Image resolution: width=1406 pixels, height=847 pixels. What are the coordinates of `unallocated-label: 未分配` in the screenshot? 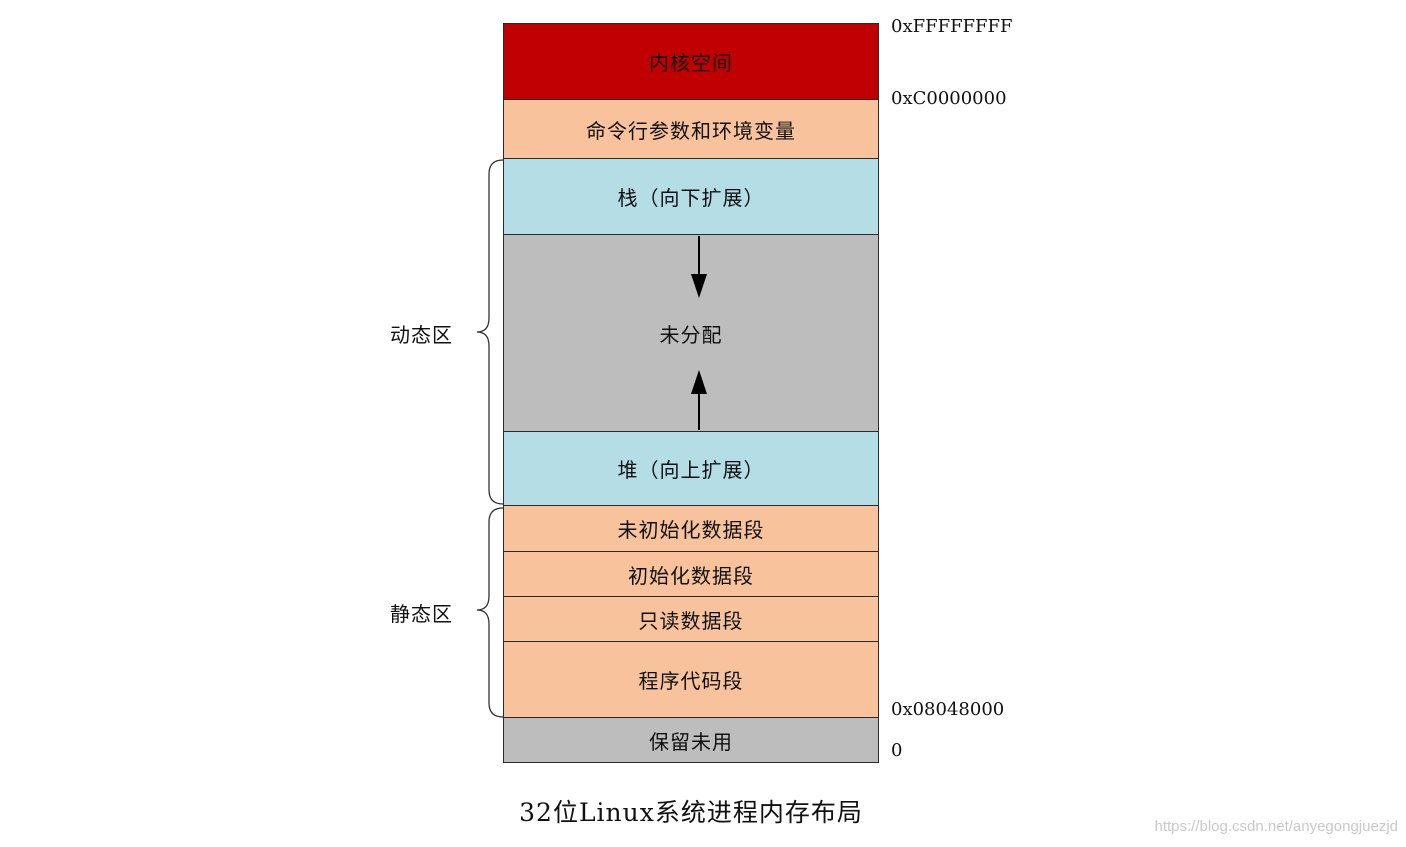 It's located at (691, 334).